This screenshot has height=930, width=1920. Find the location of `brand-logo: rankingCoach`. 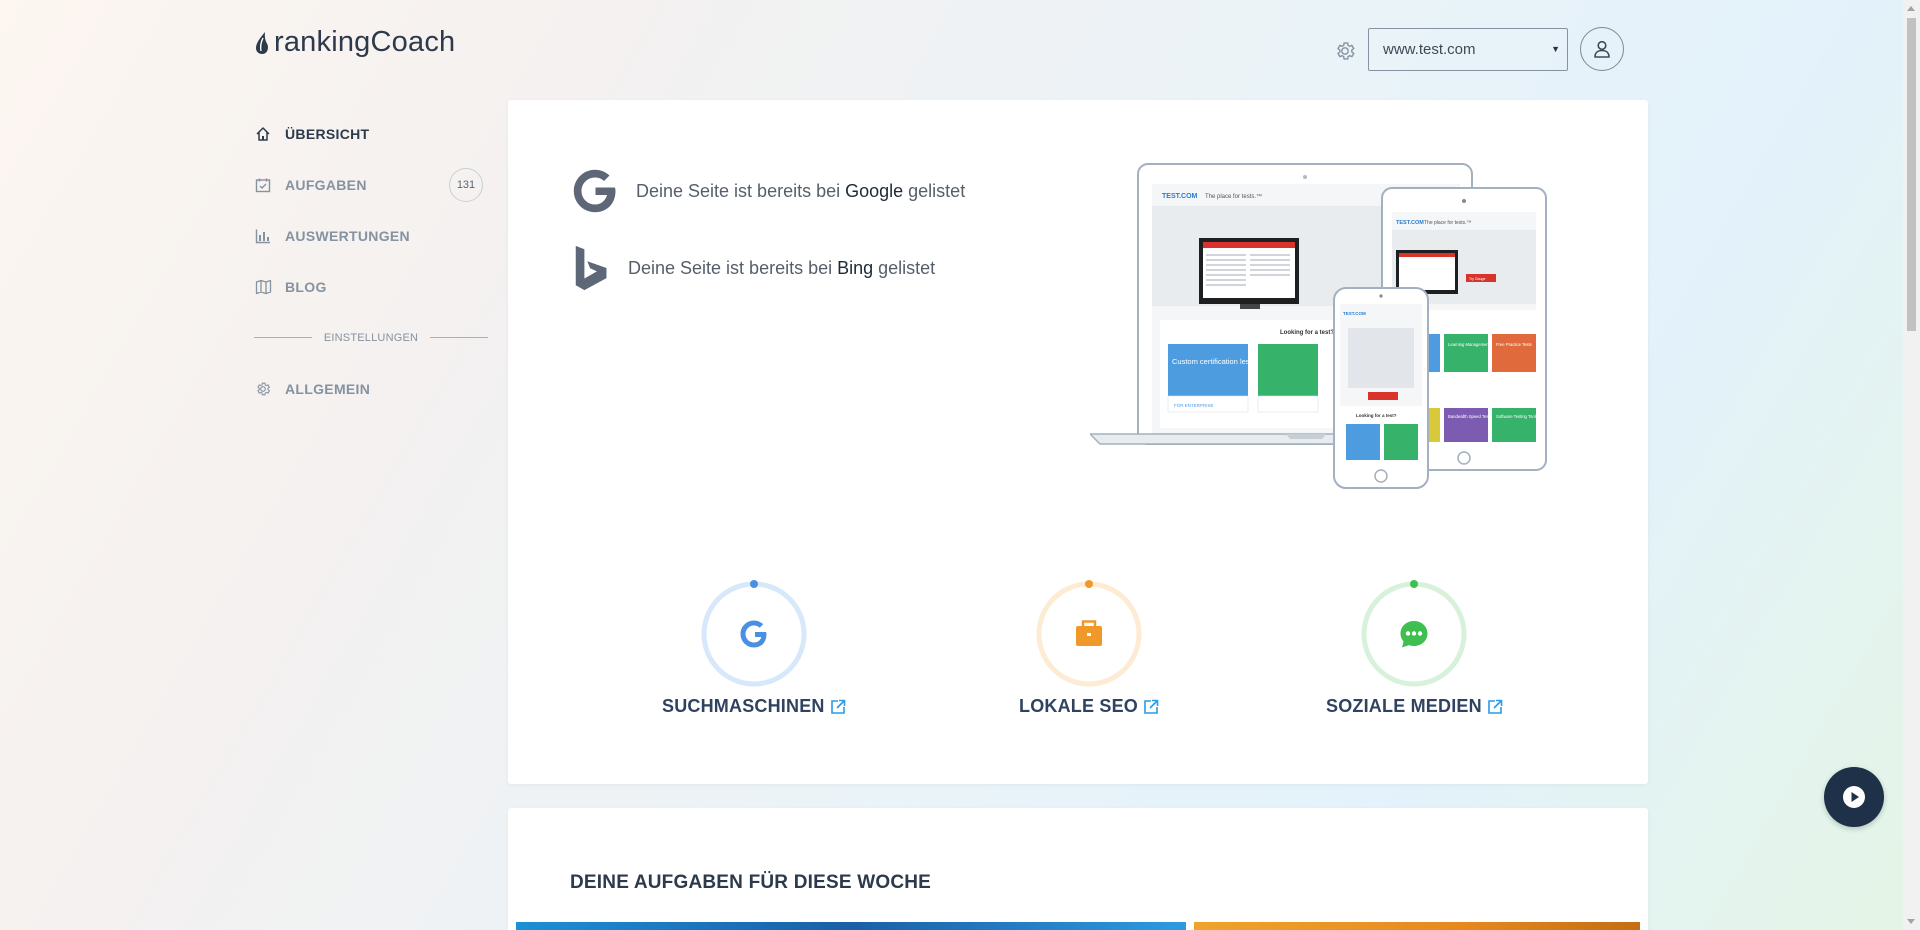

brand-logo: rankingCoach is located at coordinates (354, 42).